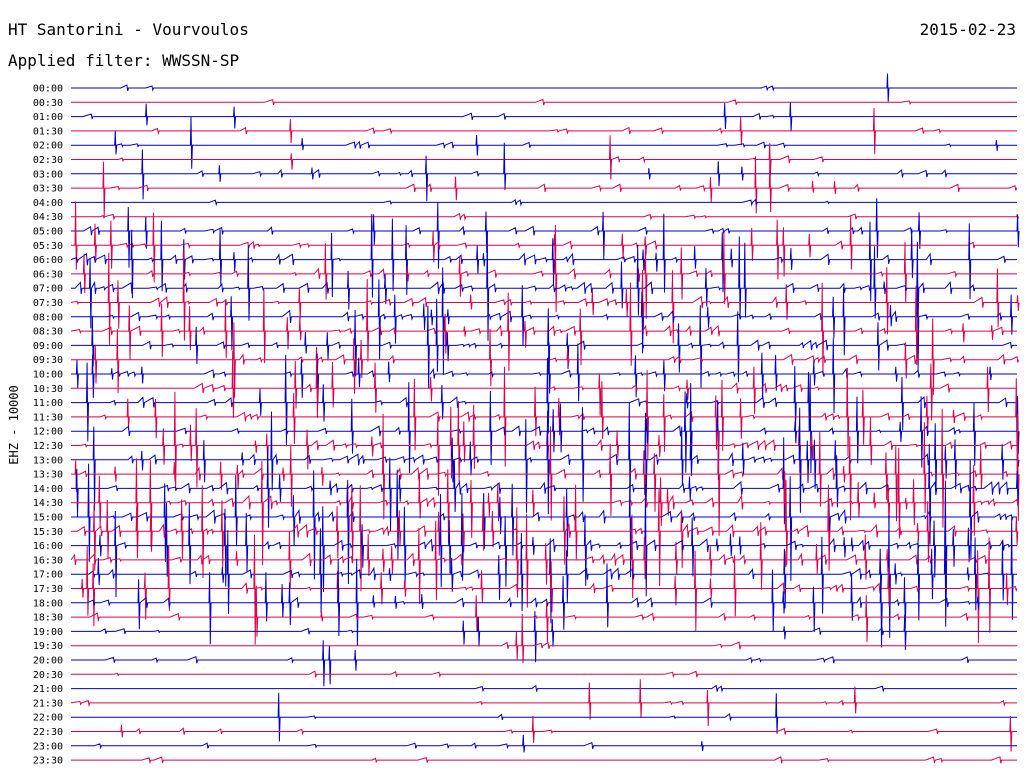 The width and height of the screenshot is (1024, 780). I want to click on time-tick-label: 13:00, so click(48, 460).